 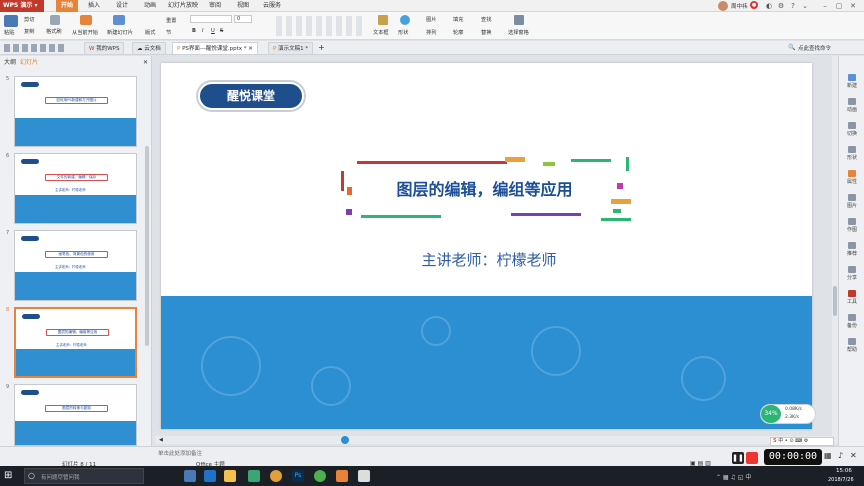 I want to click on format-painter-icon, so click(x=55, y=20).